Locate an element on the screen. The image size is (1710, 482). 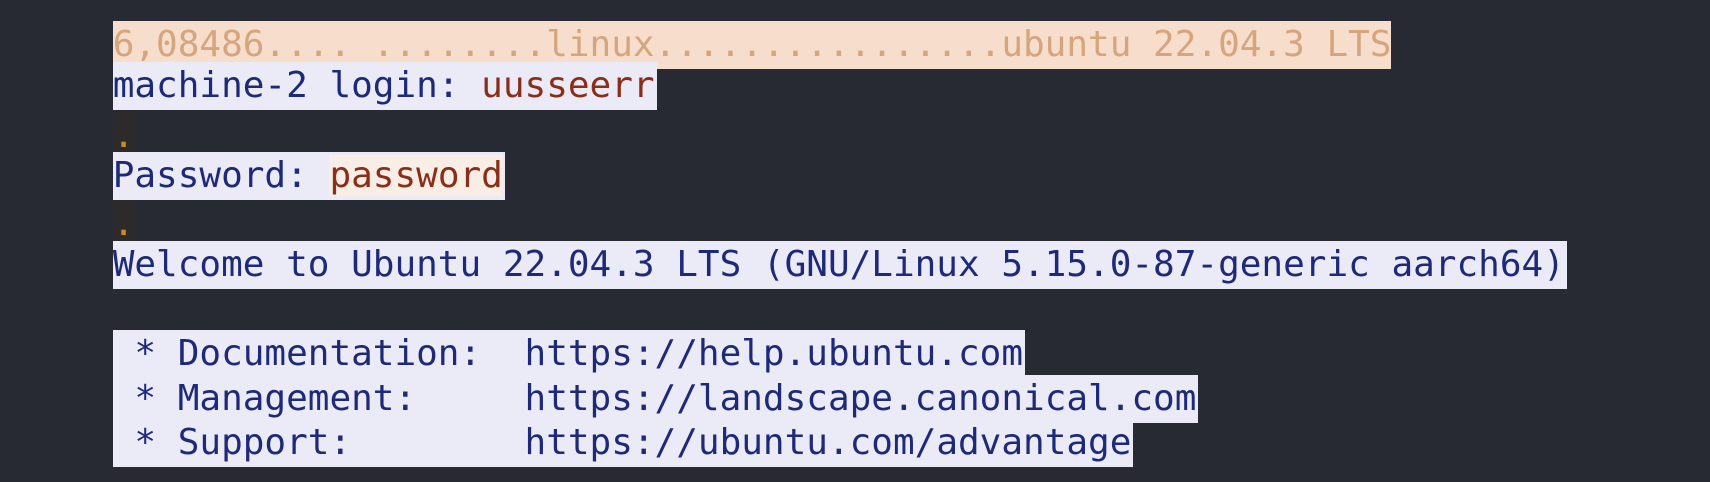
terminal-line-password: Password: password is located at coordinates (265, 152).